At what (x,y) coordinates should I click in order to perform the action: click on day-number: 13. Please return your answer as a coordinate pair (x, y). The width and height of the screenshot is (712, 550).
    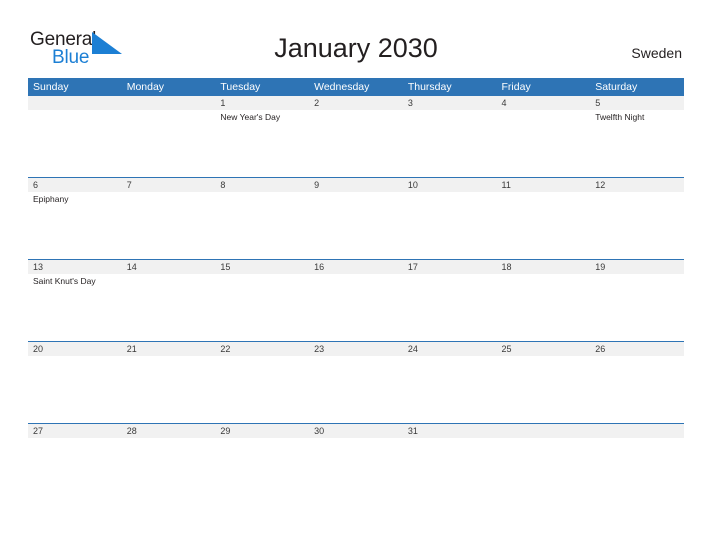
    Looking at the image, I should click on (75, 267).